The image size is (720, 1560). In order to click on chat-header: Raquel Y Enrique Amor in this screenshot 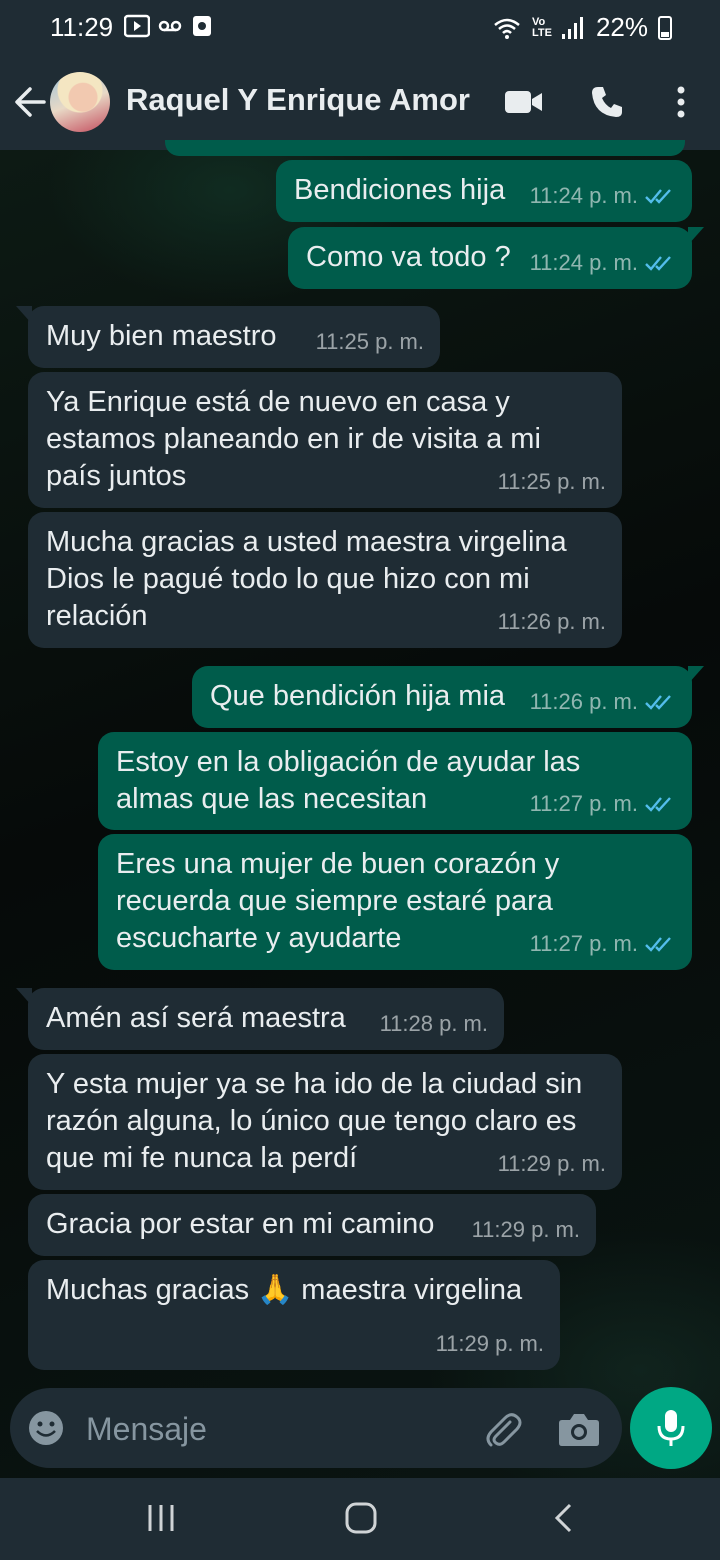, I will do `click(360, 103)`.